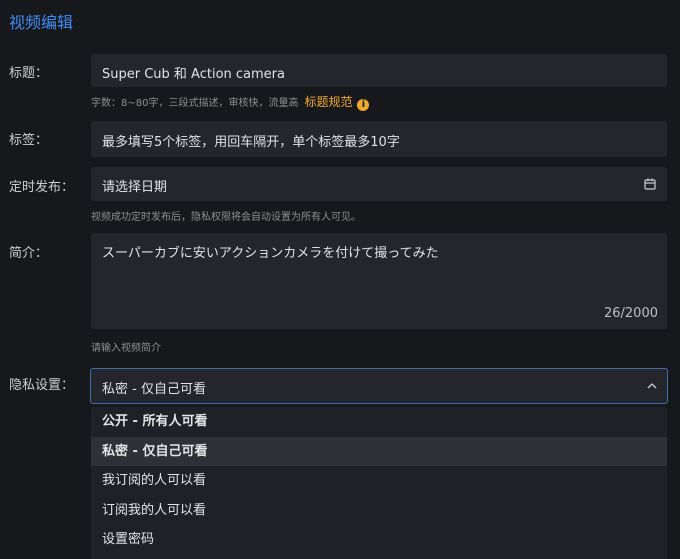 The width and height of the screenshot is (680, 559). What do you see at coordinates (363, 105) in the screenshot?
I see `info-icon: i` at bounding box center [363, 105].